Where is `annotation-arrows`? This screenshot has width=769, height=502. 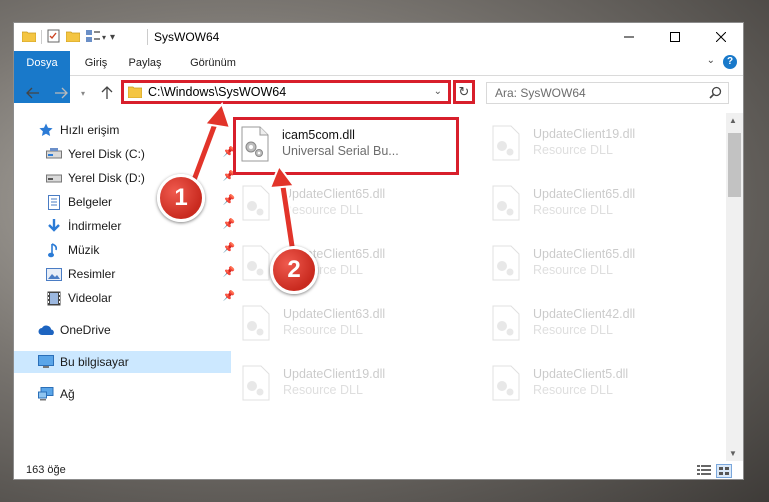 annotation-arrows is located at coordinates (243, 176).